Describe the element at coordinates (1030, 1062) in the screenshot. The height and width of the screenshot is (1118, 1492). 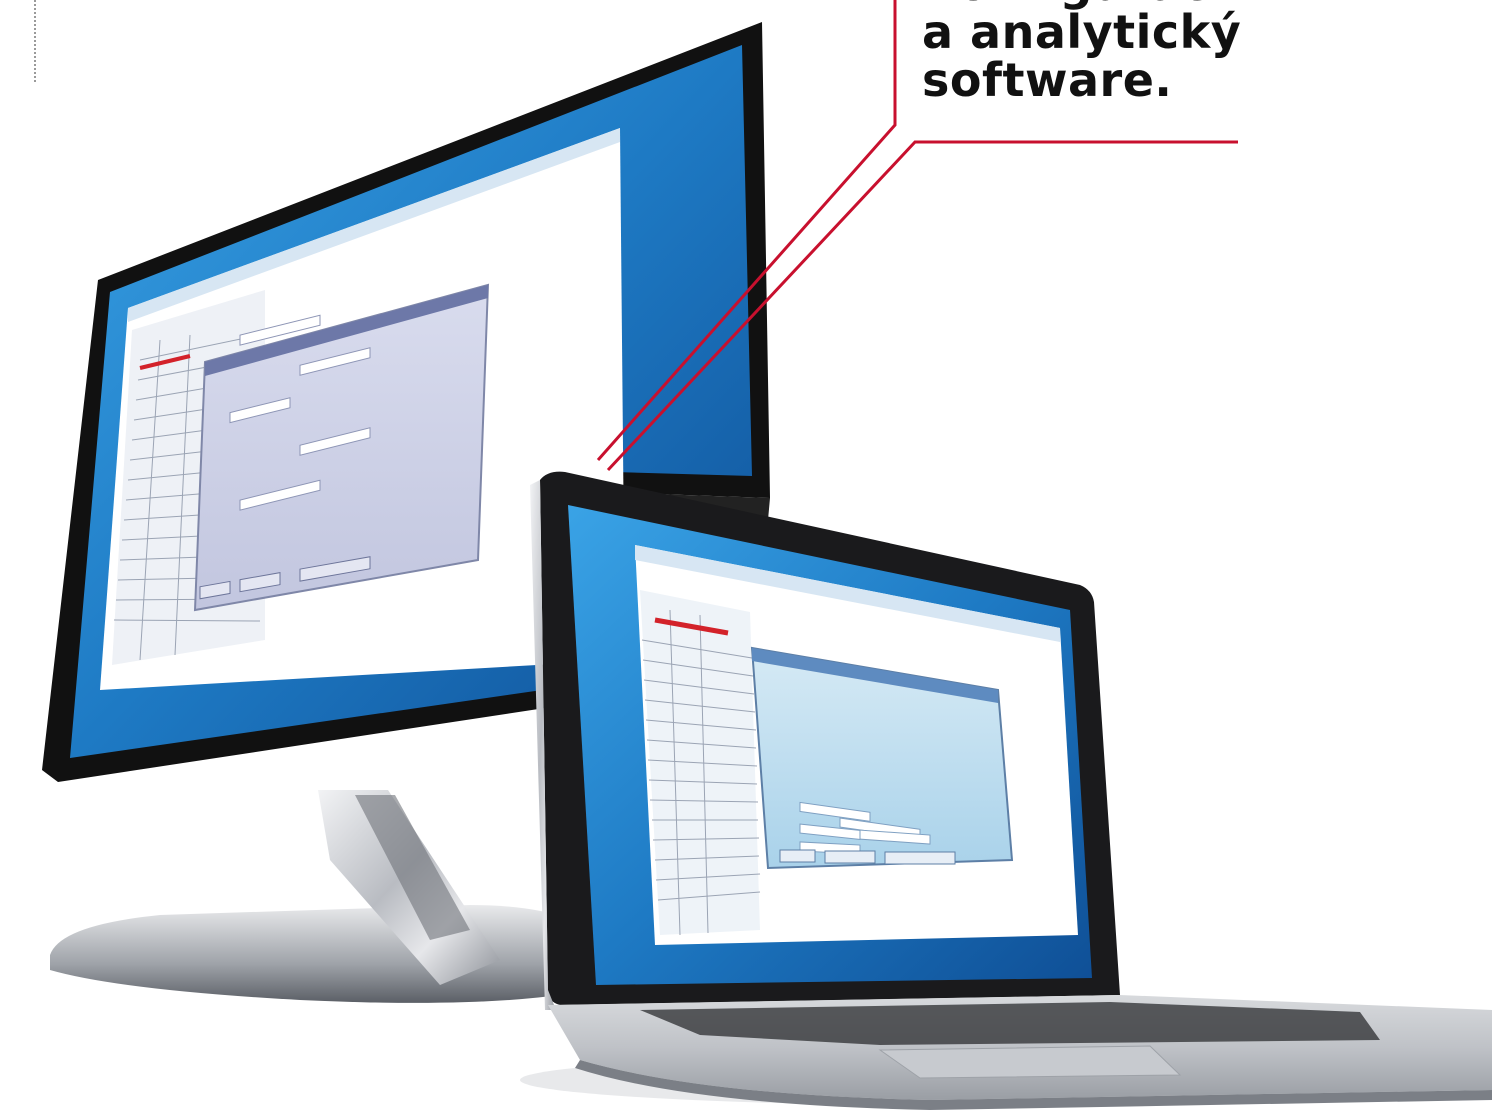
I see `laptop-touchpad` at that location.